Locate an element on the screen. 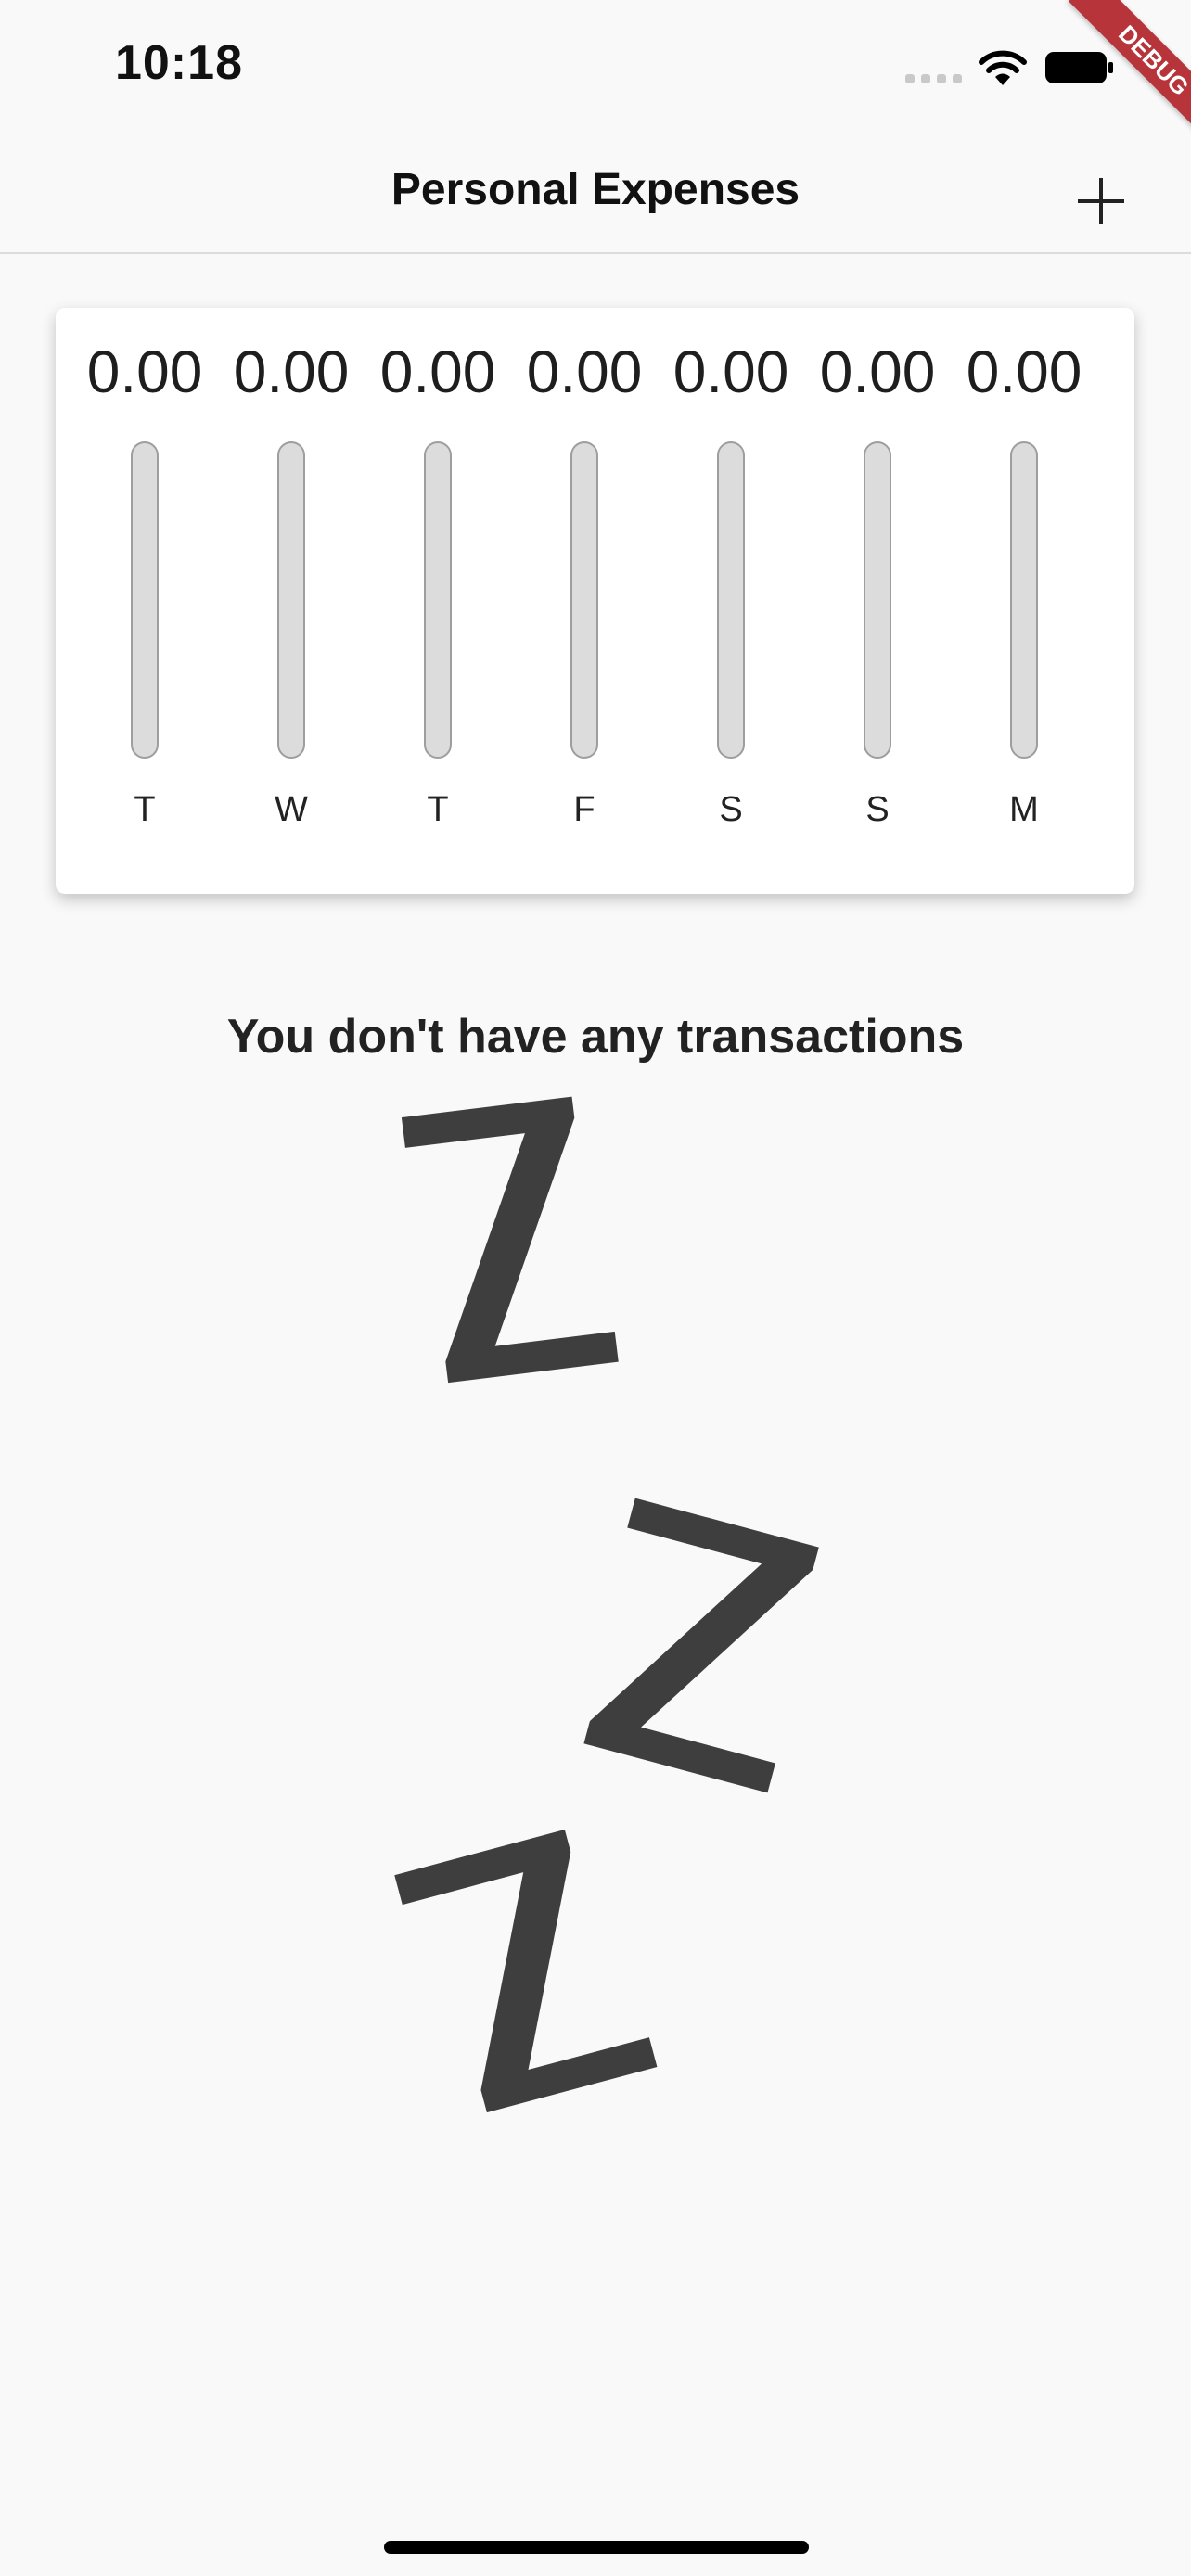 The height and width of the screenshot is (2576, 1191). z-letter-middle is located at coordinates (701, 1645).